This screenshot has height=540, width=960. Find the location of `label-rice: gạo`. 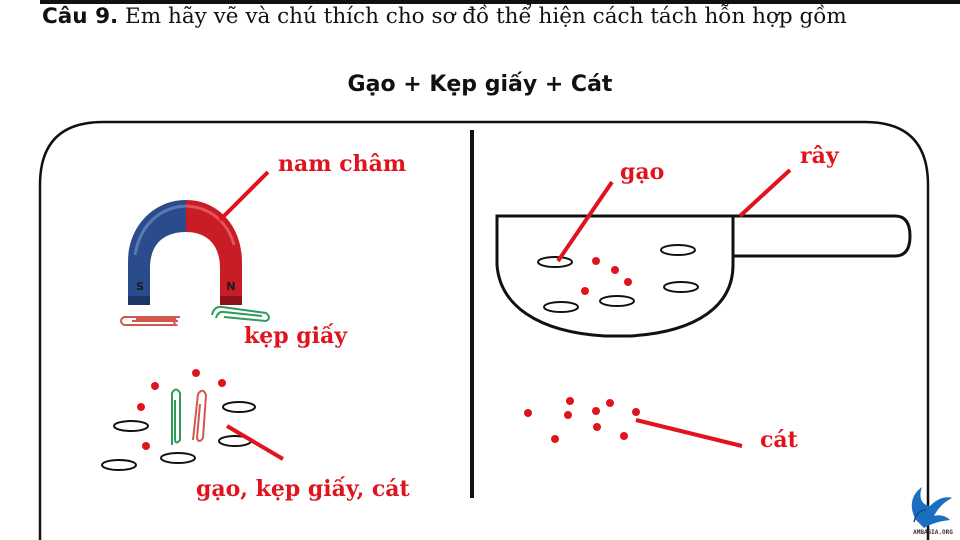

label-rice: gạo is located at coordinates (642, 172).